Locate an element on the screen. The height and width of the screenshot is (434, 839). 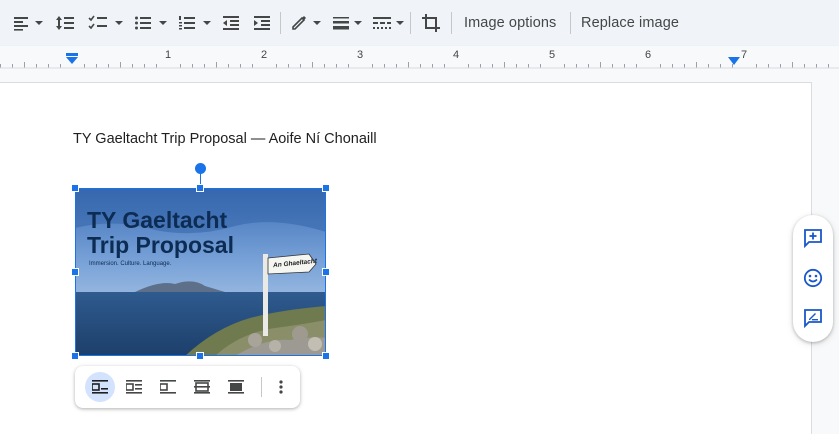
crop-icon is located at coordinates (431, 23).